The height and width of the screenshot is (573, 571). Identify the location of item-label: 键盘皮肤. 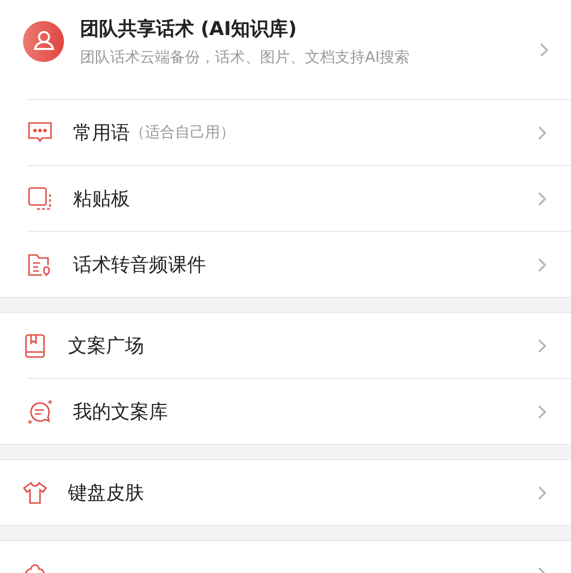
(106, 493).